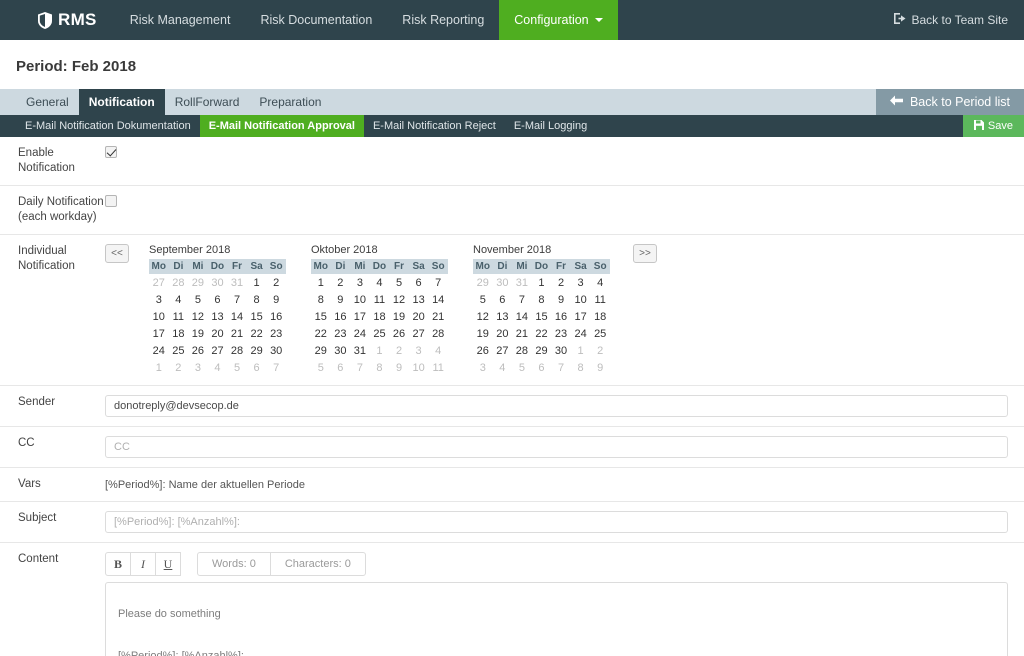 The image size is (1024, 656). What do you see at coordinates (949, 102) in the screenshot?
I see `back-to-period-list-button: Back to Period list` at bounding box center [949, 102].